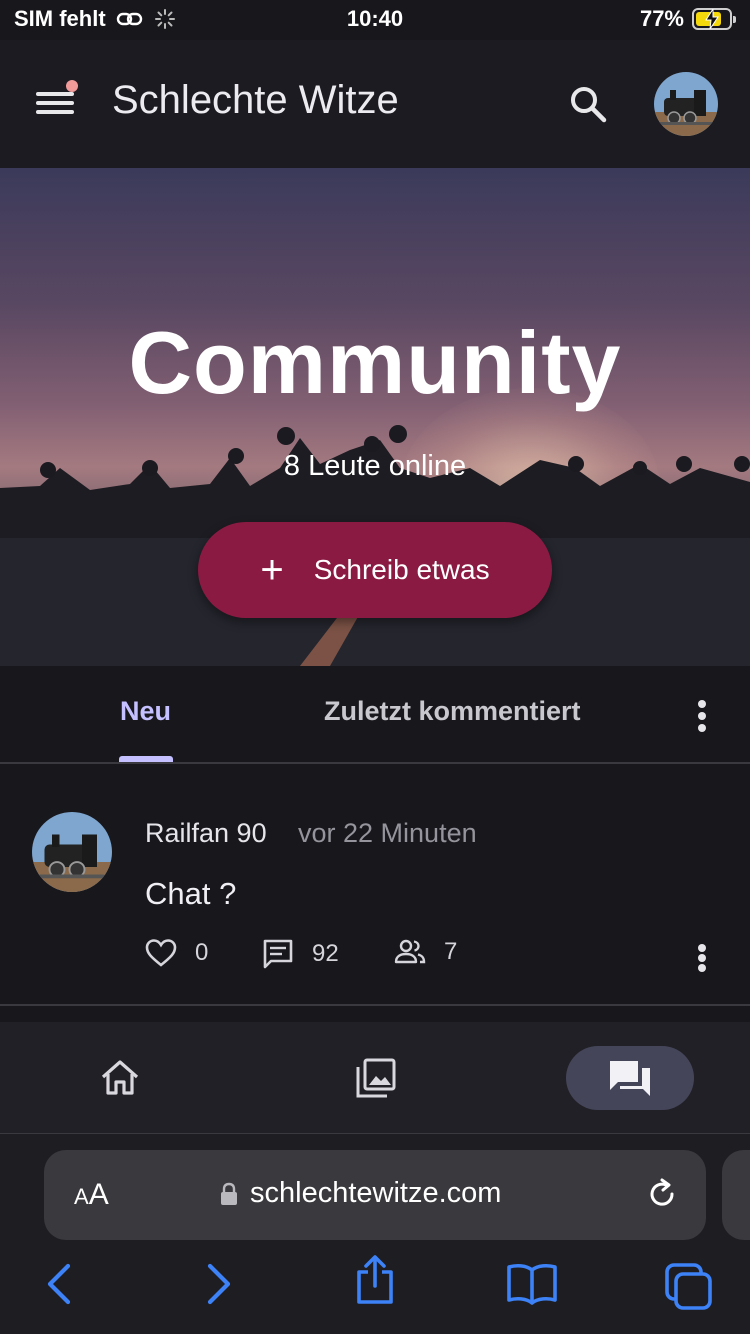 The height and width of the screenshot is (1334, 750). Describe the element at coordinates (702, 714) in the screenshot. I see `tabs-more-button` at that location.